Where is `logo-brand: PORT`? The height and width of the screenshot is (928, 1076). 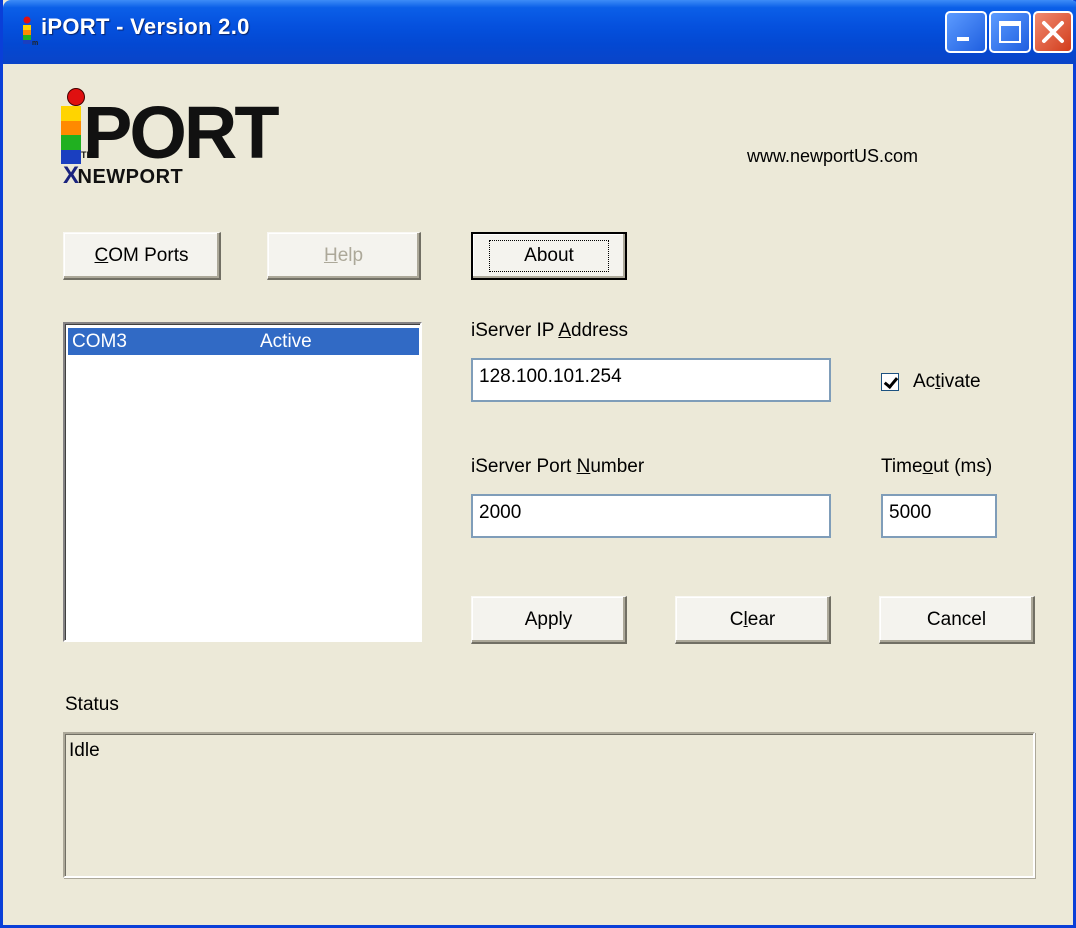 logo-brand: PORT is located at coordinates (181, 132).